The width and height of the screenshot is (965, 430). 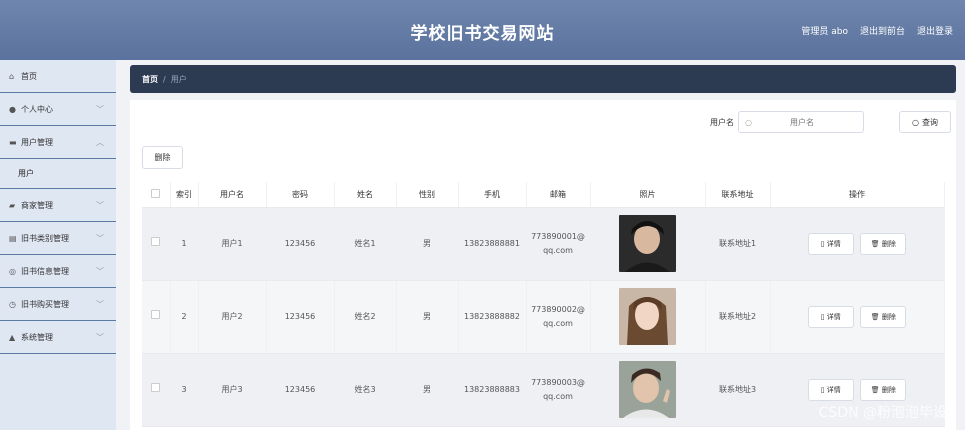 What do you see at coordinates (58, 337) in the screenshot?
I see `sidebar-item-system: ▲ 系统管理 ﹀` at bounding box center [58, 337].